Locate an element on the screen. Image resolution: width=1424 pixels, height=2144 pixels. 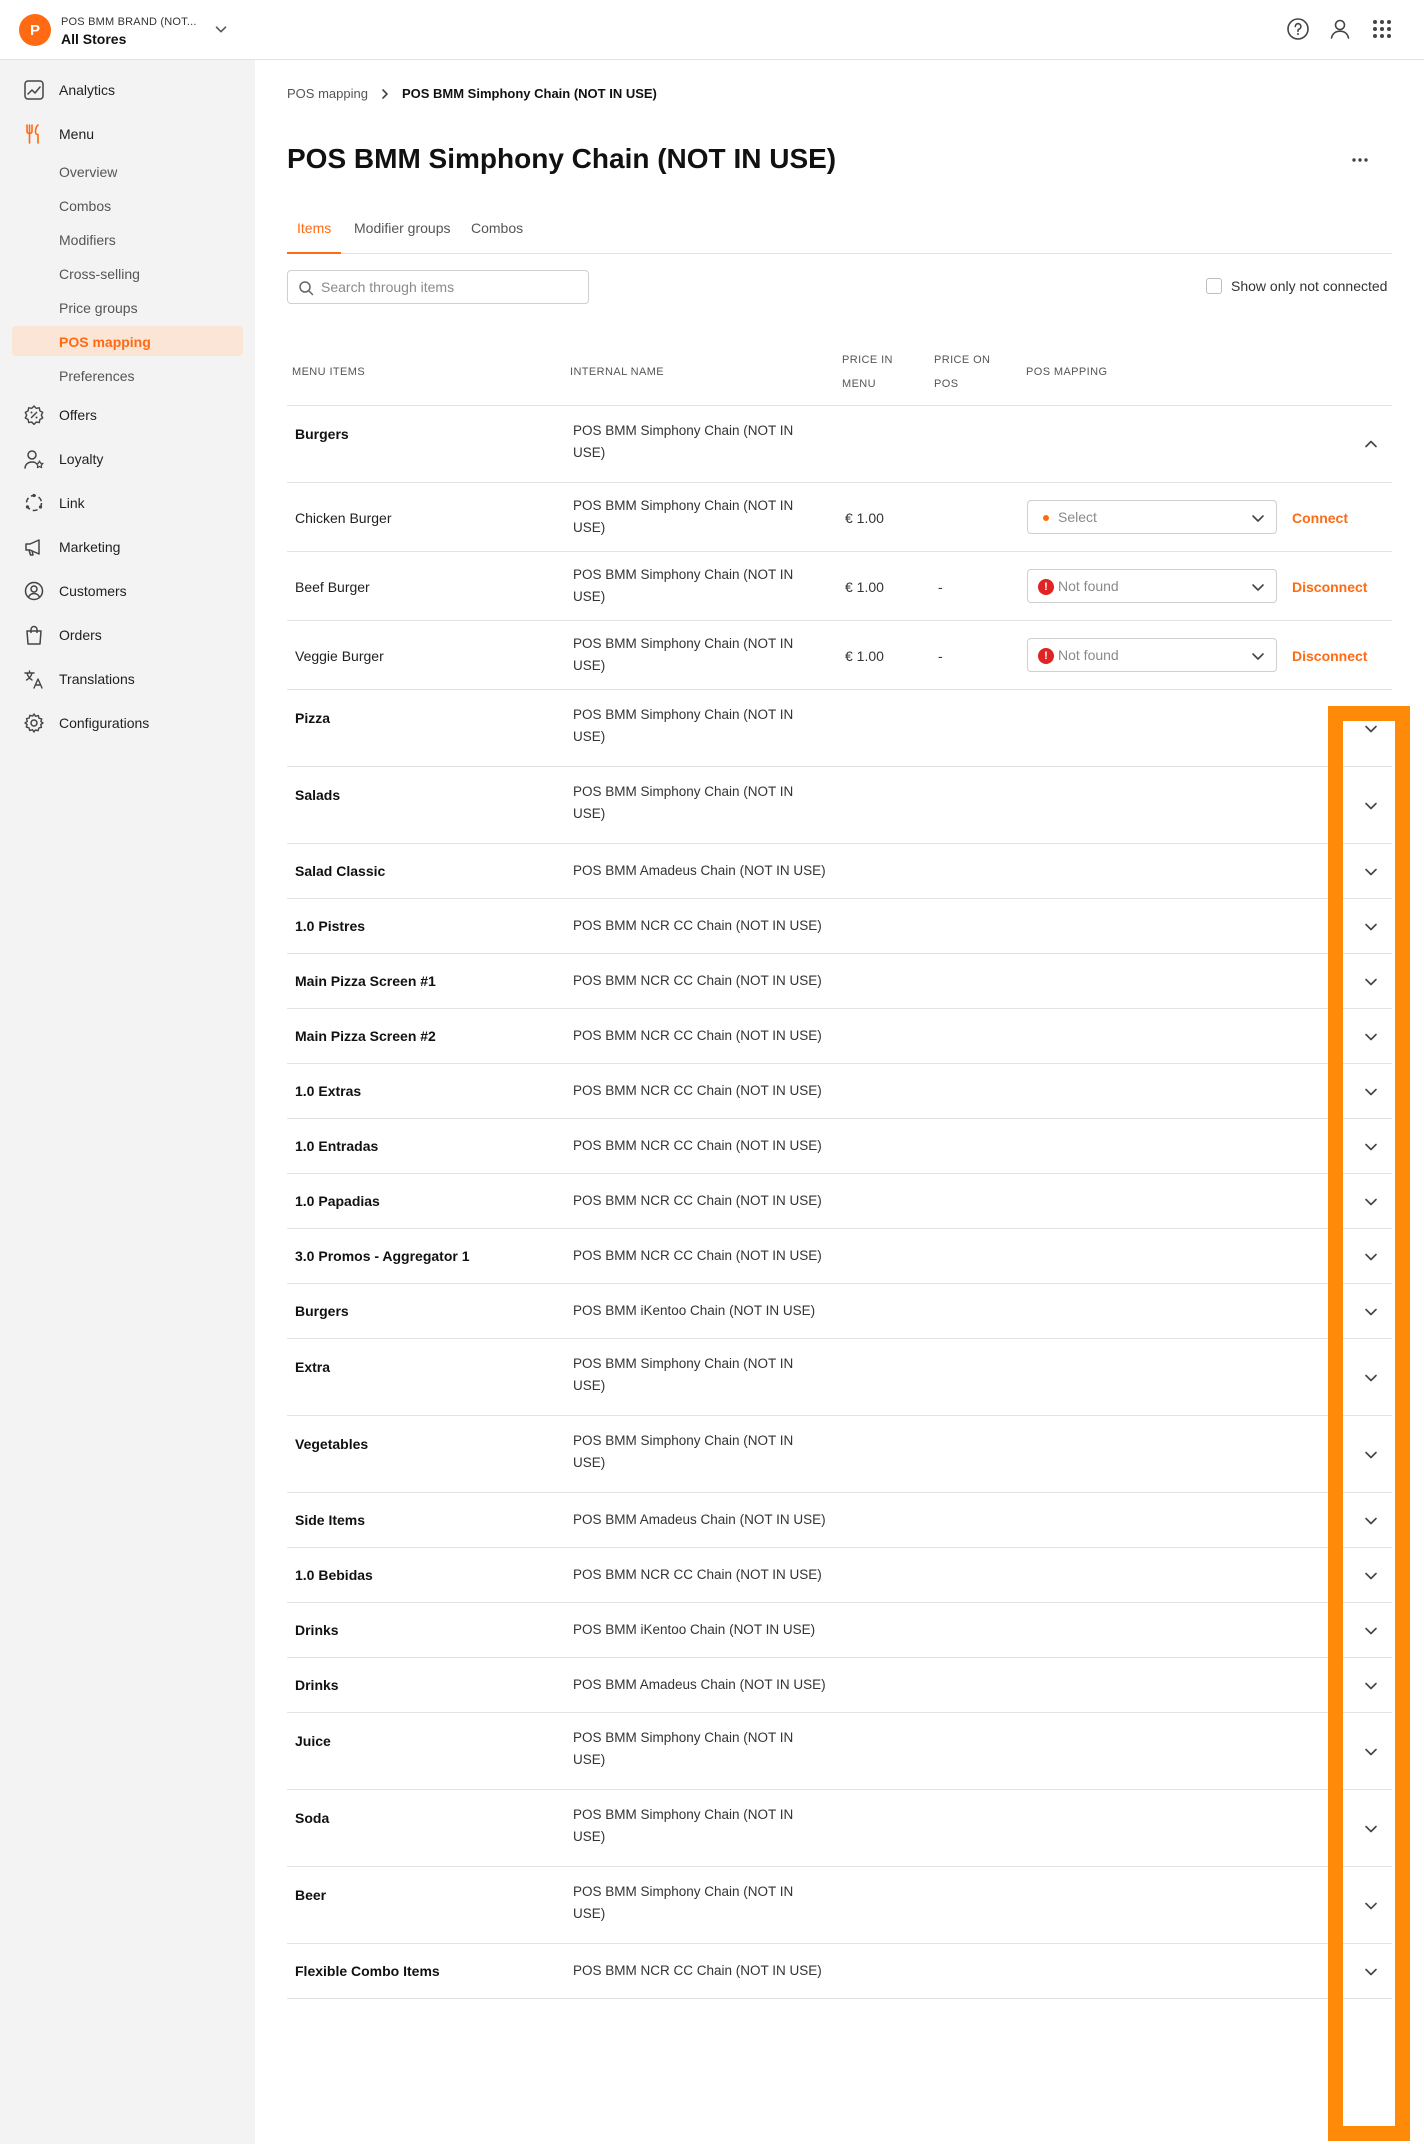
sidebar-subitem-preferences: Preferences is located at coordinates (127, 375).